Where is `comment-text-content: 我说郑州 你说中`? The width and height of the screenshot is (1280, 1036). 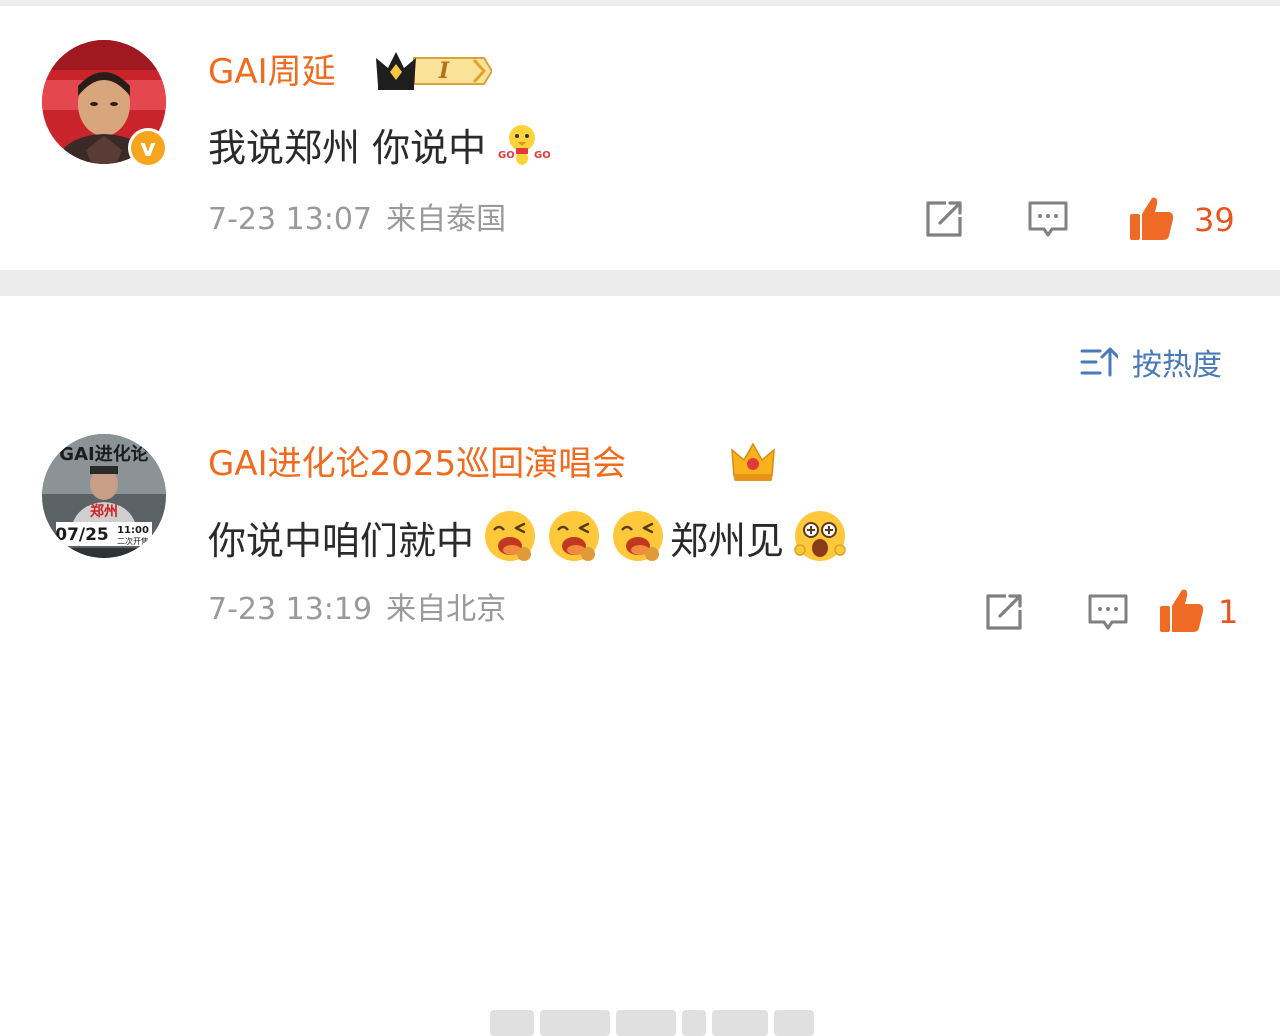
comment-text-content: 我说郑州 你说中 is located at coordinates (347, 148).